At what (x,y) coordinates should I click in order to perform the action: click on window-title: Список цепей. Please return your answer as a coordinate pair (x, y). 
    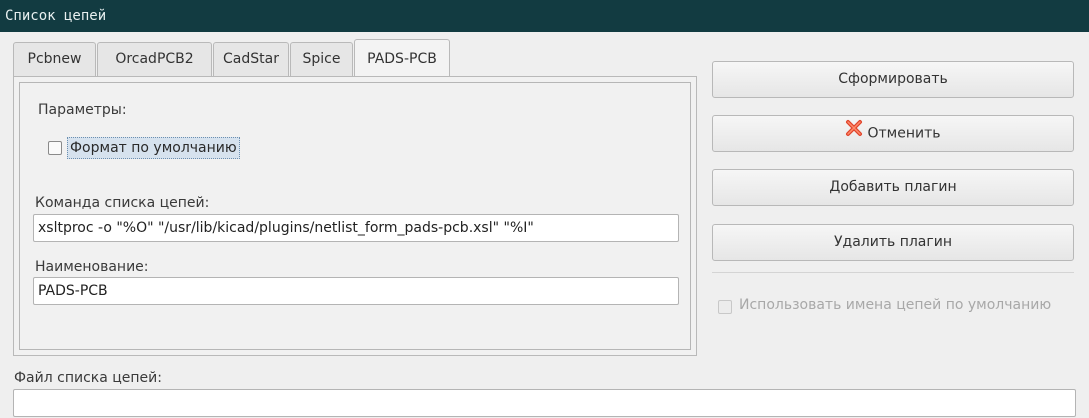
    Looking at the image, I should click on (544, 16).